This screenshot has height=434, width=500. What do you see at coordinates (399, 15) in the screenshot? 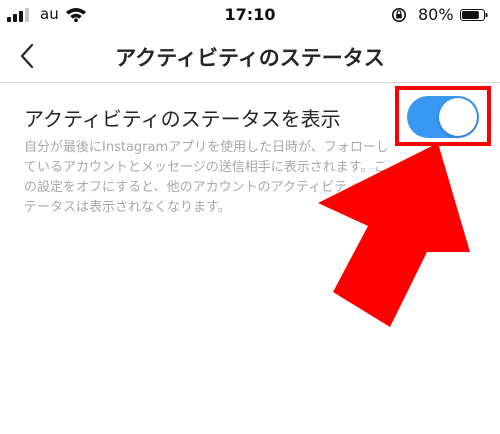
I see `rotation-lock-icon` at bounding box center [399, 15].